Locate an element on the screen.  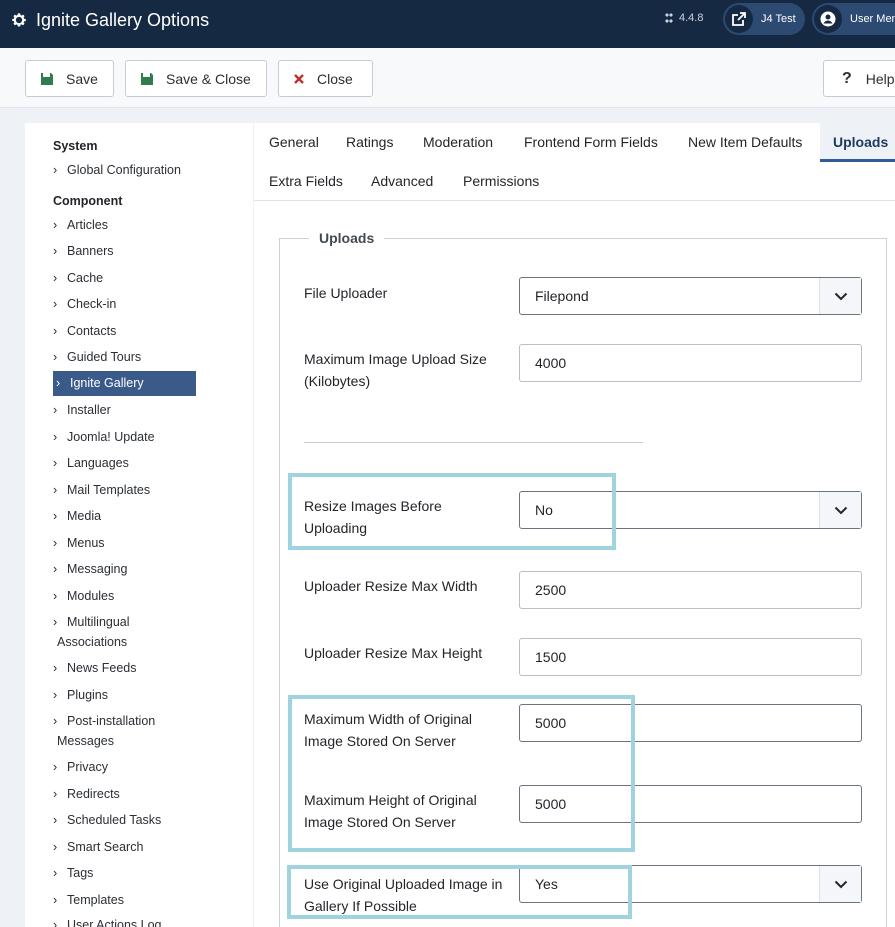
page-title: Ignite Gallery Options is located at coordinates (123, 20).